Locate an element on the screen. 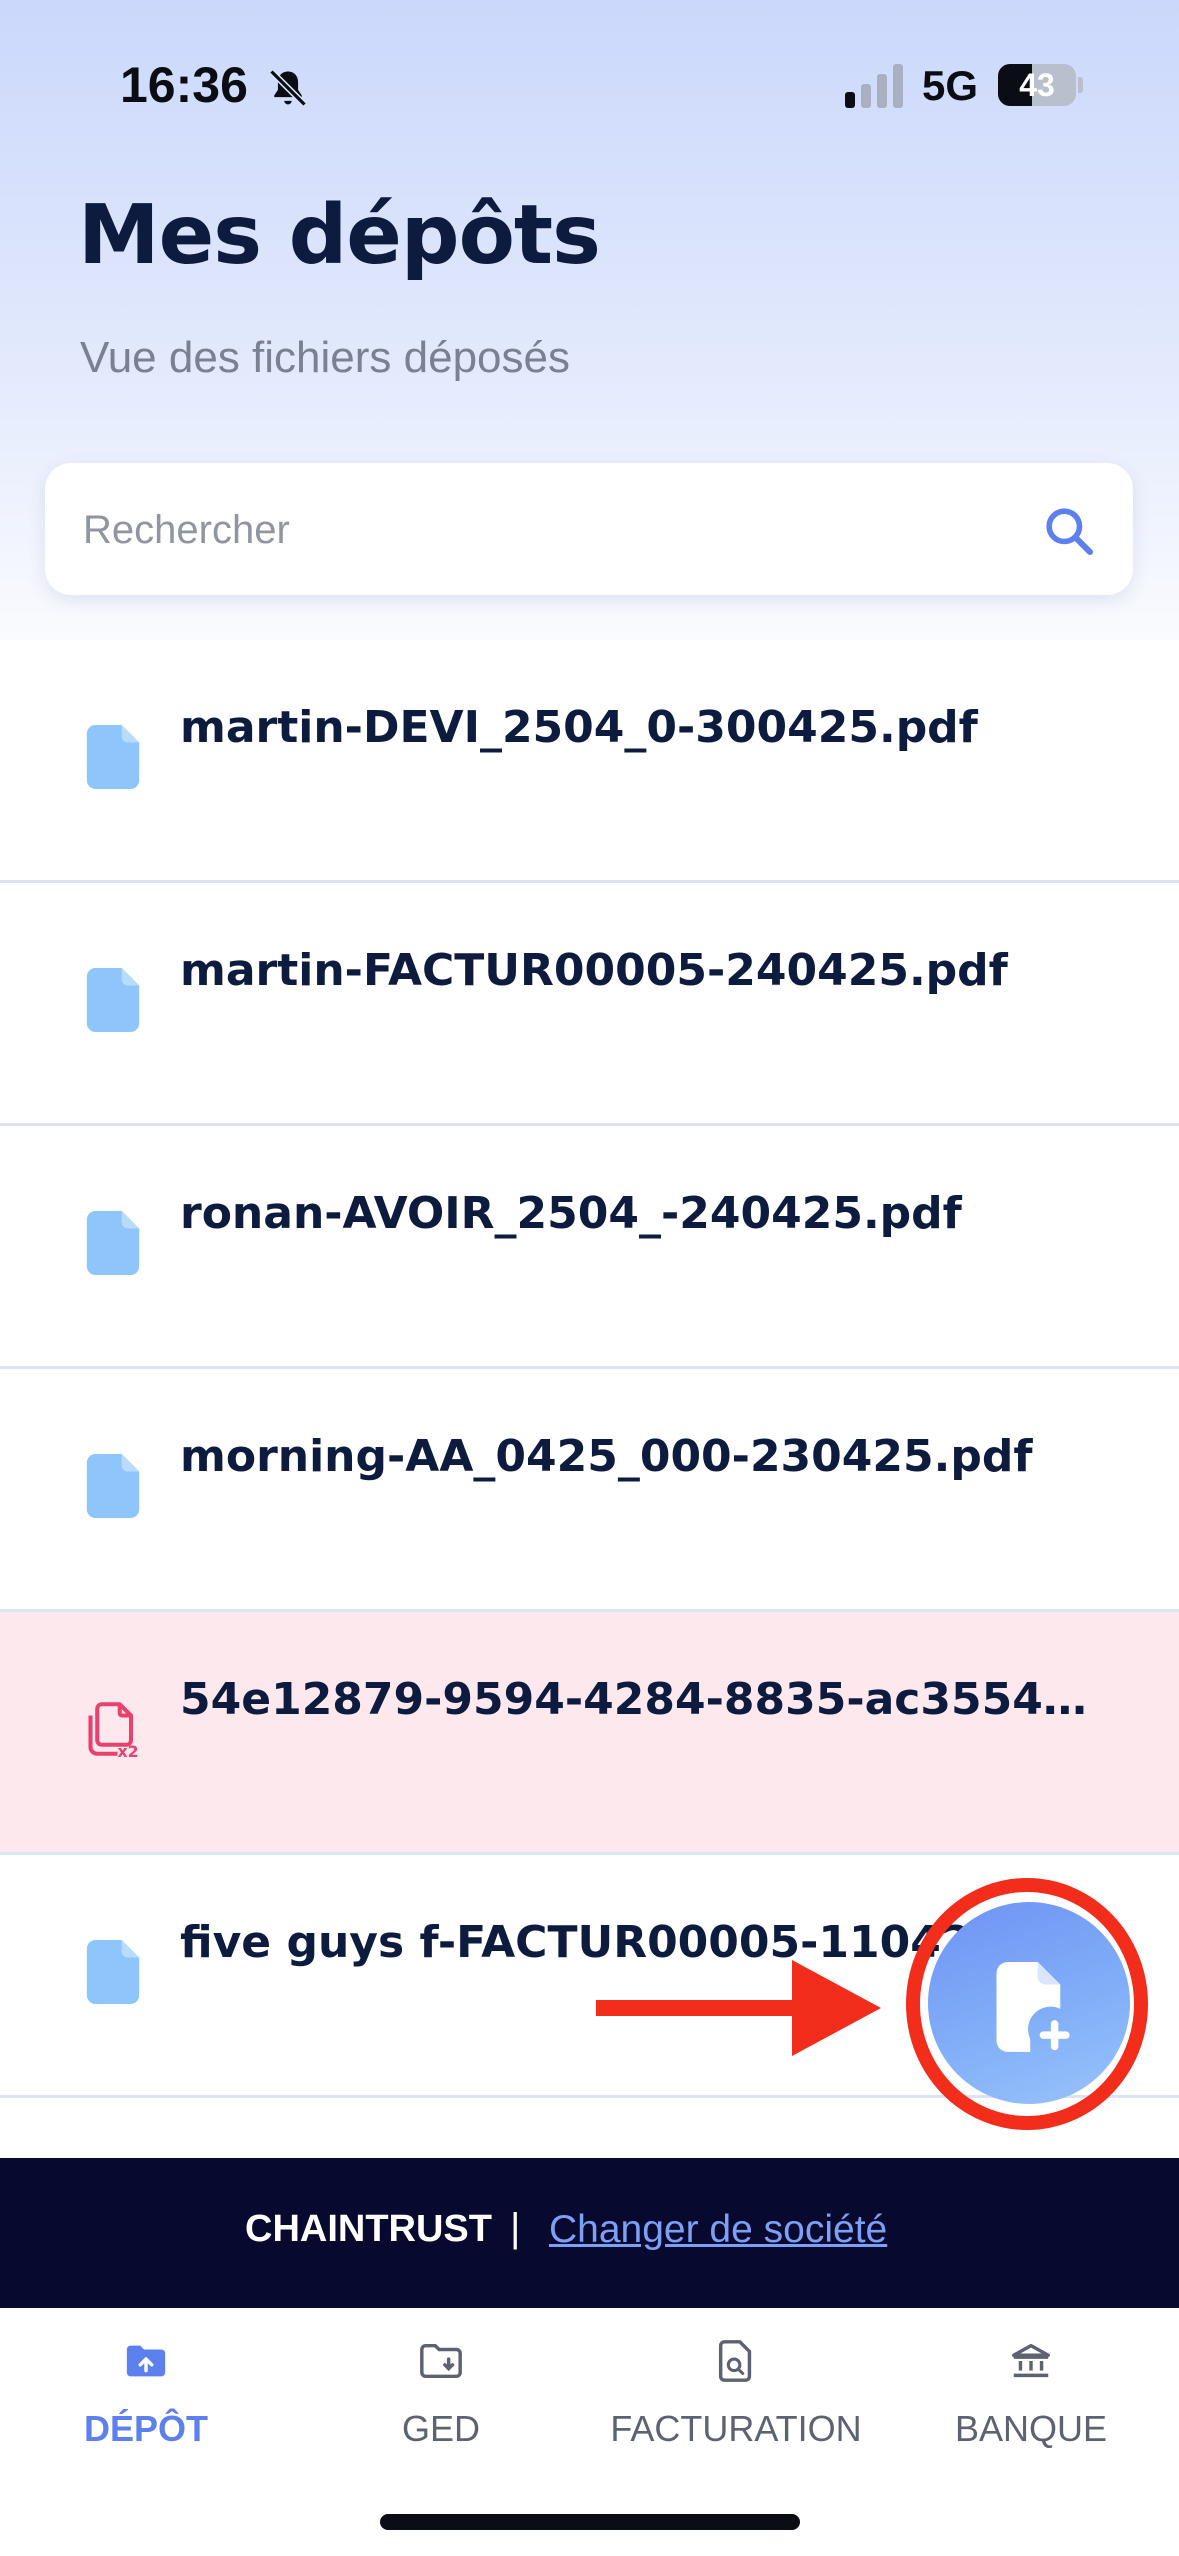 Image resolution: width=1179 pixels, height=2556 pixels. invoice-search-icon is located at coordinates (735, 2361).